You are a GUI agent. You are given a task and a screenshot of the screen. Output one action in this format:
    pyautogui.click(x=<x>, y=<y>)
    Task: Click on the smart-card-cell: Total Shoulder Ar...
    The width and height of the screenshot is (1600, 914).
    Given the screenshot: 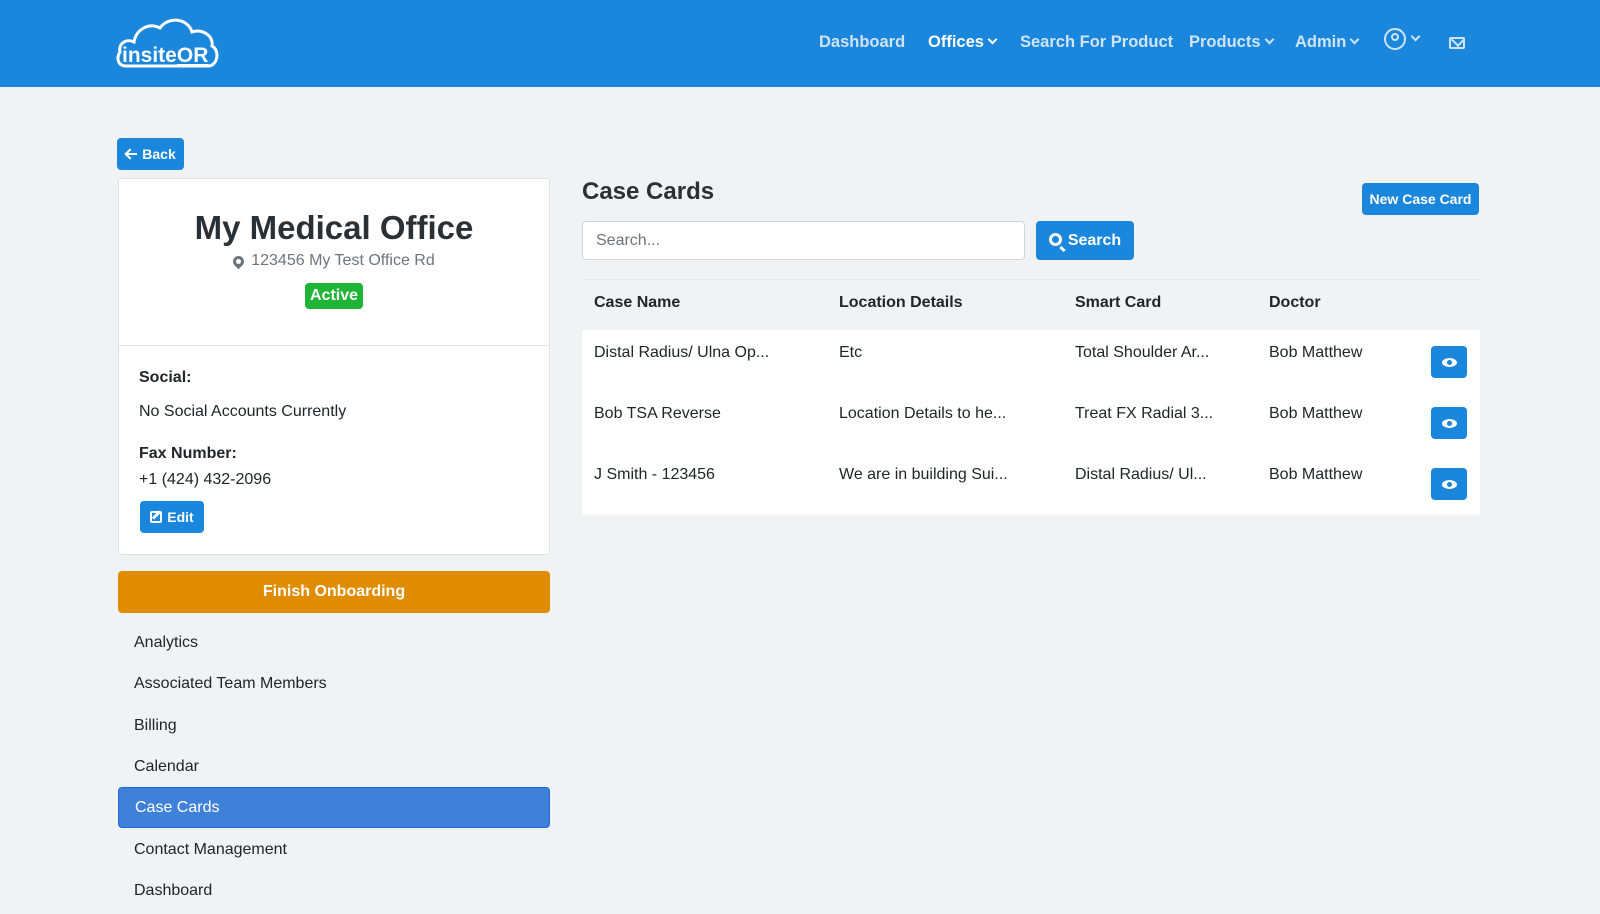 What is the action you would take?
    pyautogui.click(x=1142, y=352)
    